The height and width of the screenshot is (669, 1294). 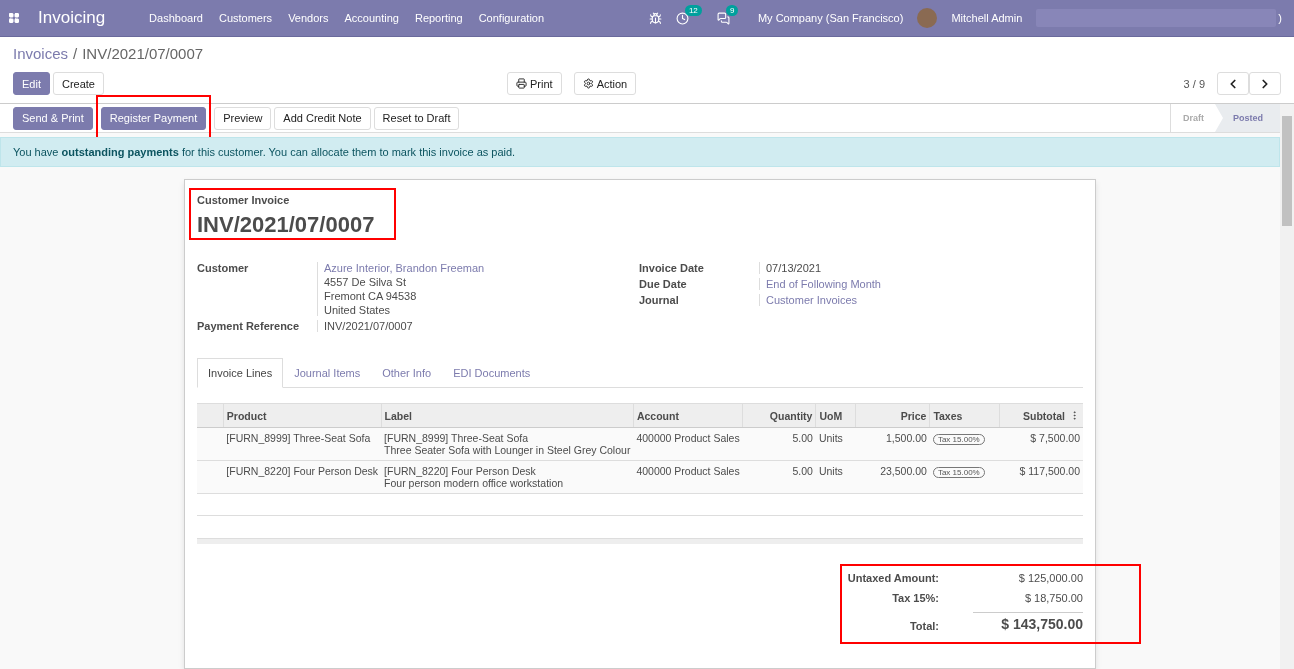 What do you see at coordinates (14, 18) in the screenshot?
I see `apps-menu-icon` at bounding box center [14, 18].